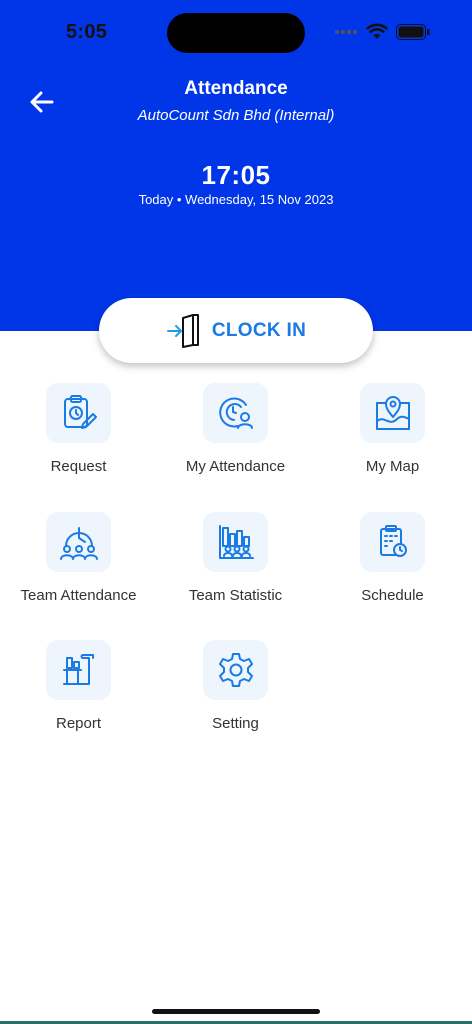 Image resolution: width=472 pixels, height=1024 pixels. I want to click on clock-in-button: CLOCK IN, so click(236, 330).